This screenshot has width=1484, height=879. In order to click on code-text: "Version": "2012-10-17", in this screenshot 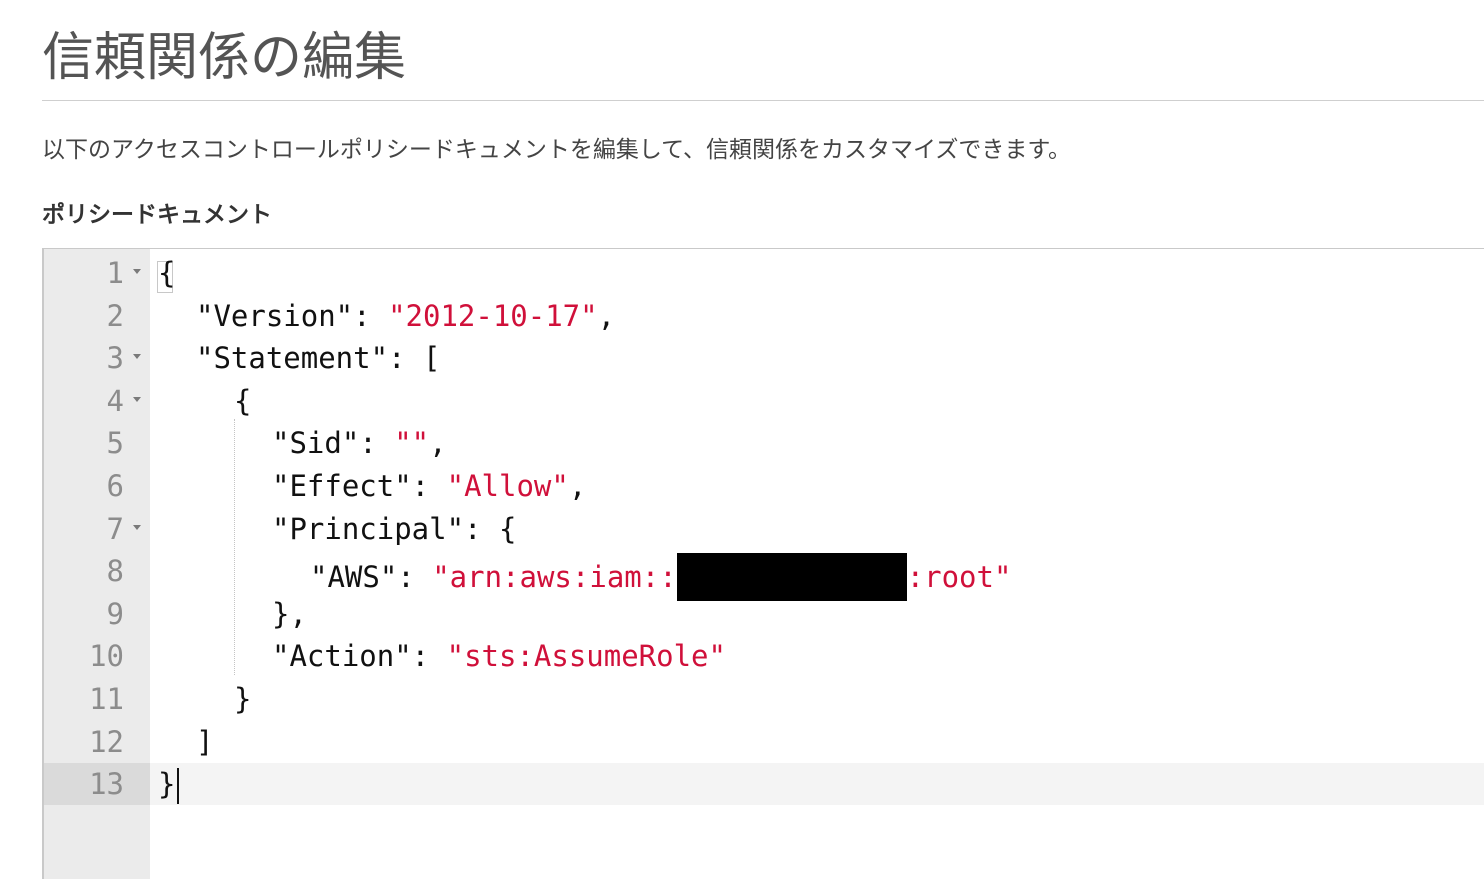, I will do `click(405, 316)`.